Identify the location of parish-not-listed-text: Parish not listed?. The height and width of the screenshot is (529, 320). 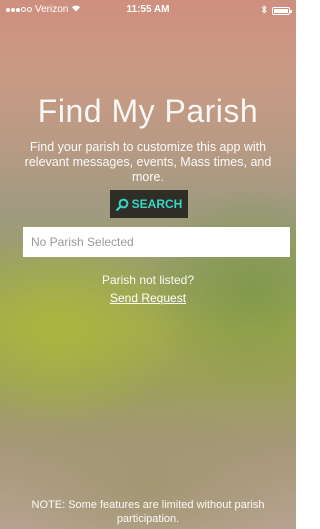
(148, 280).